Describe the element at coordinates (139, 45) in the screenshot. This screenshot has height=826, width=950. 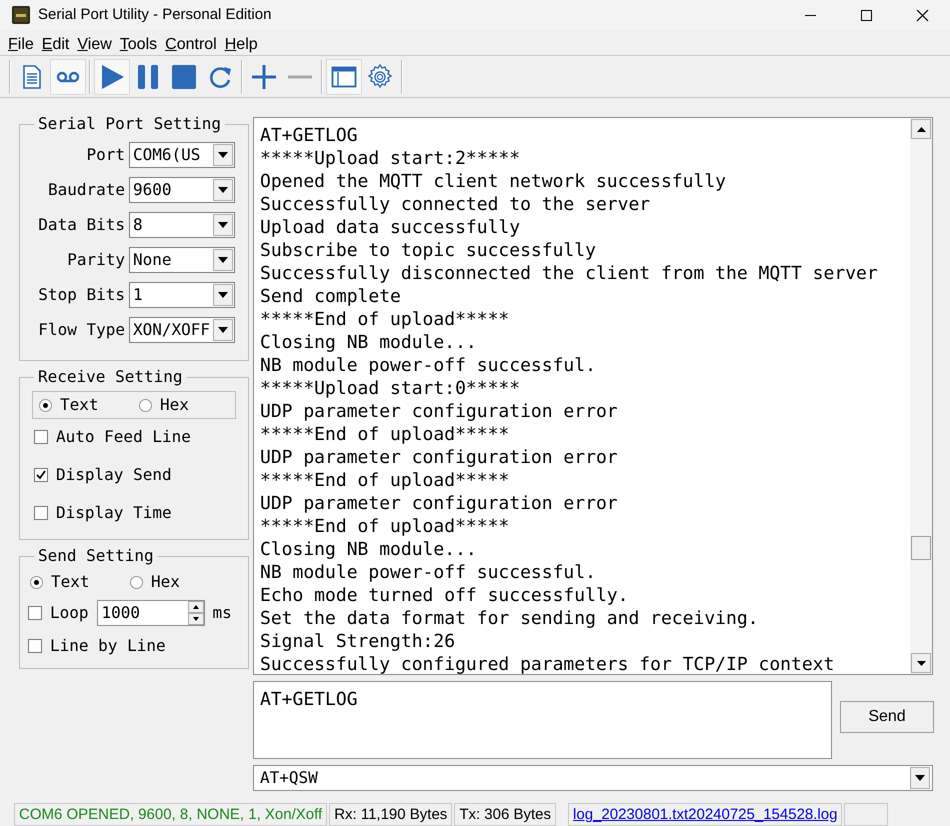
I see `menu-item: Tools` at that location.